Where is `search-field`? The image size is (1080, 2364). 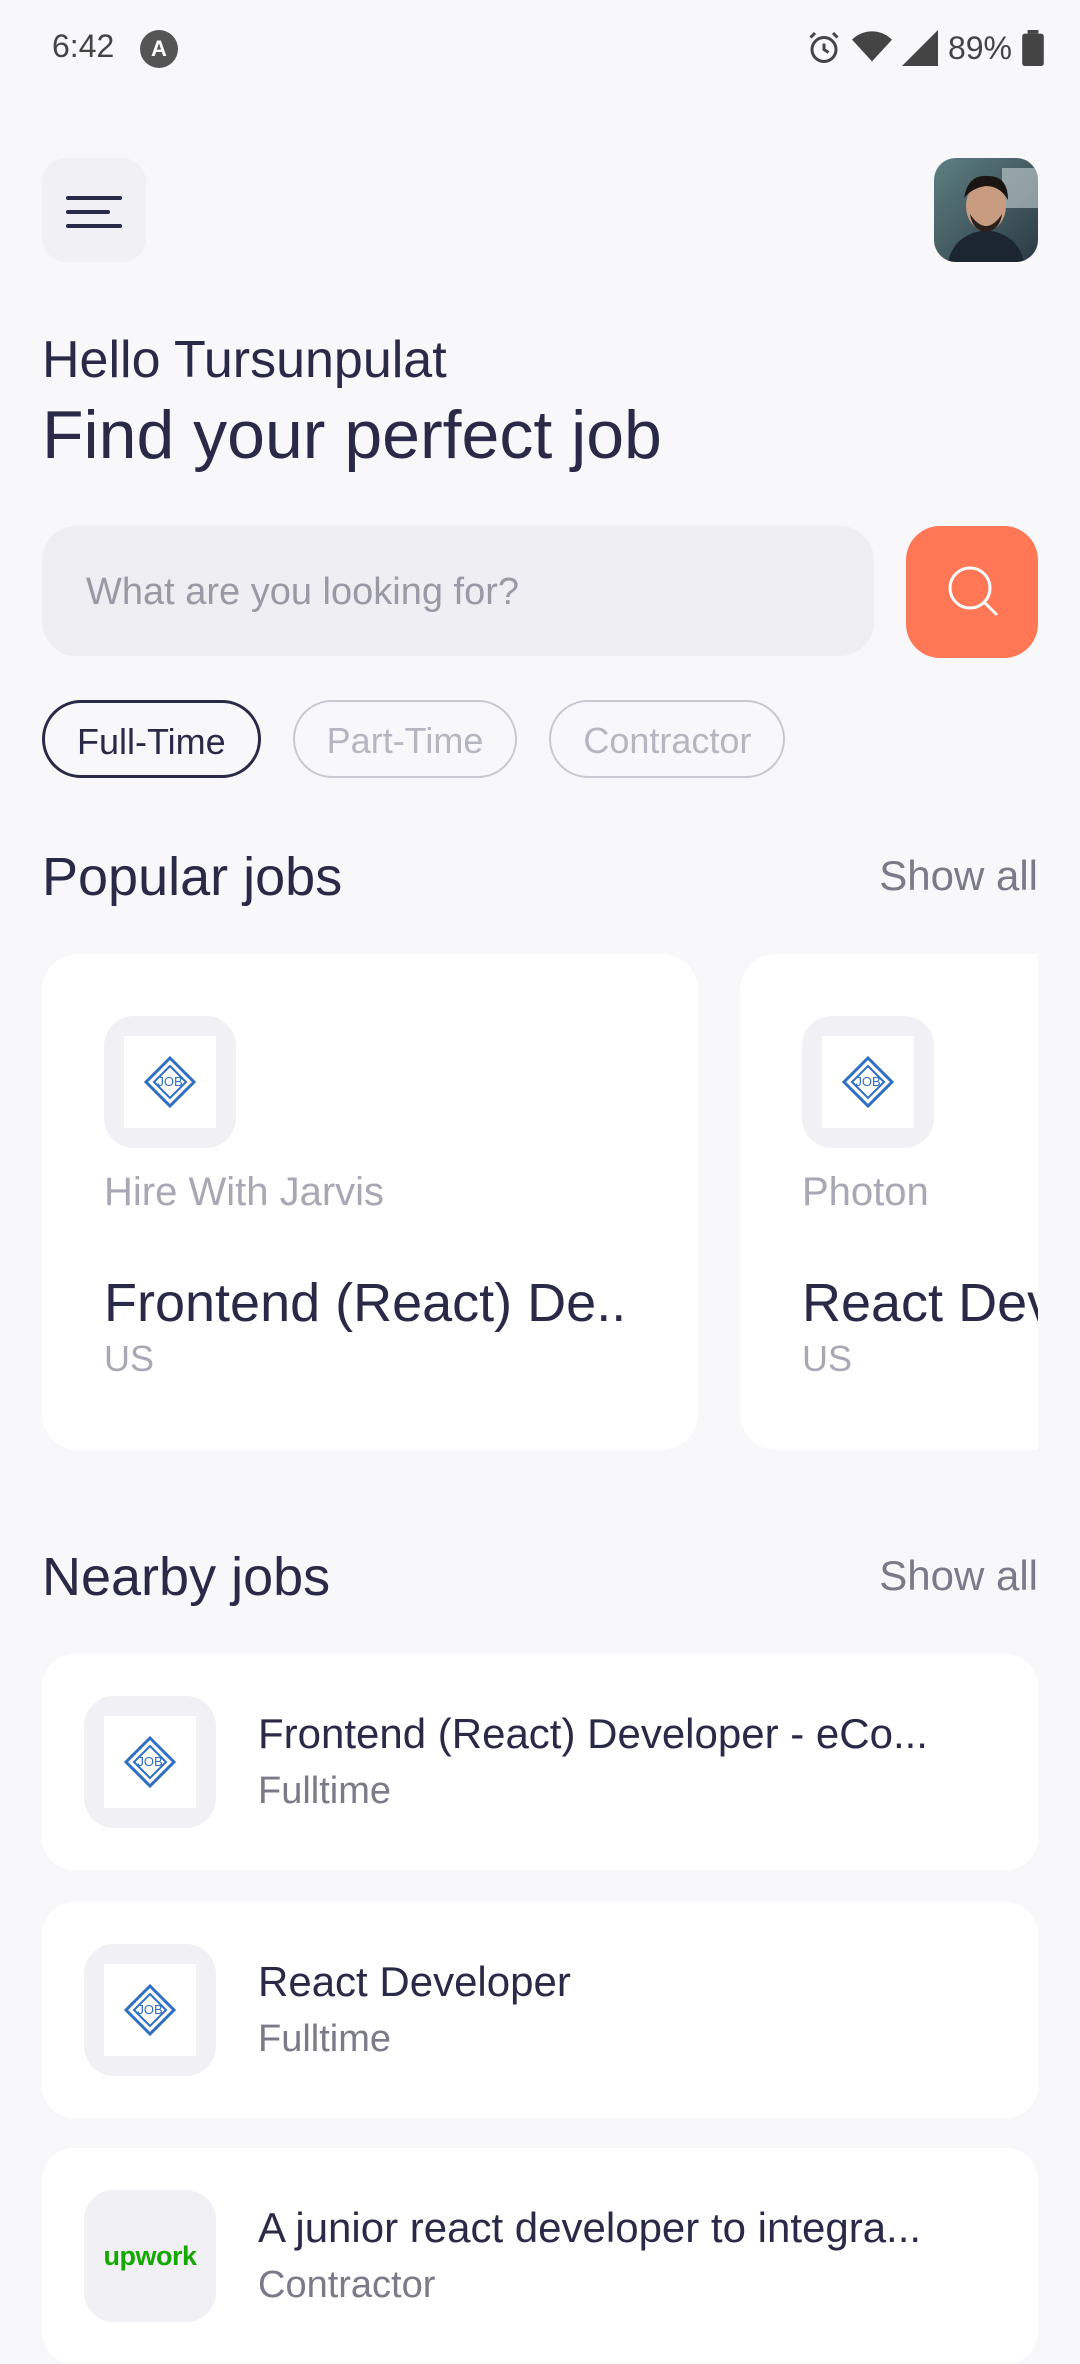
search-field is located at coordinates (458, 592).